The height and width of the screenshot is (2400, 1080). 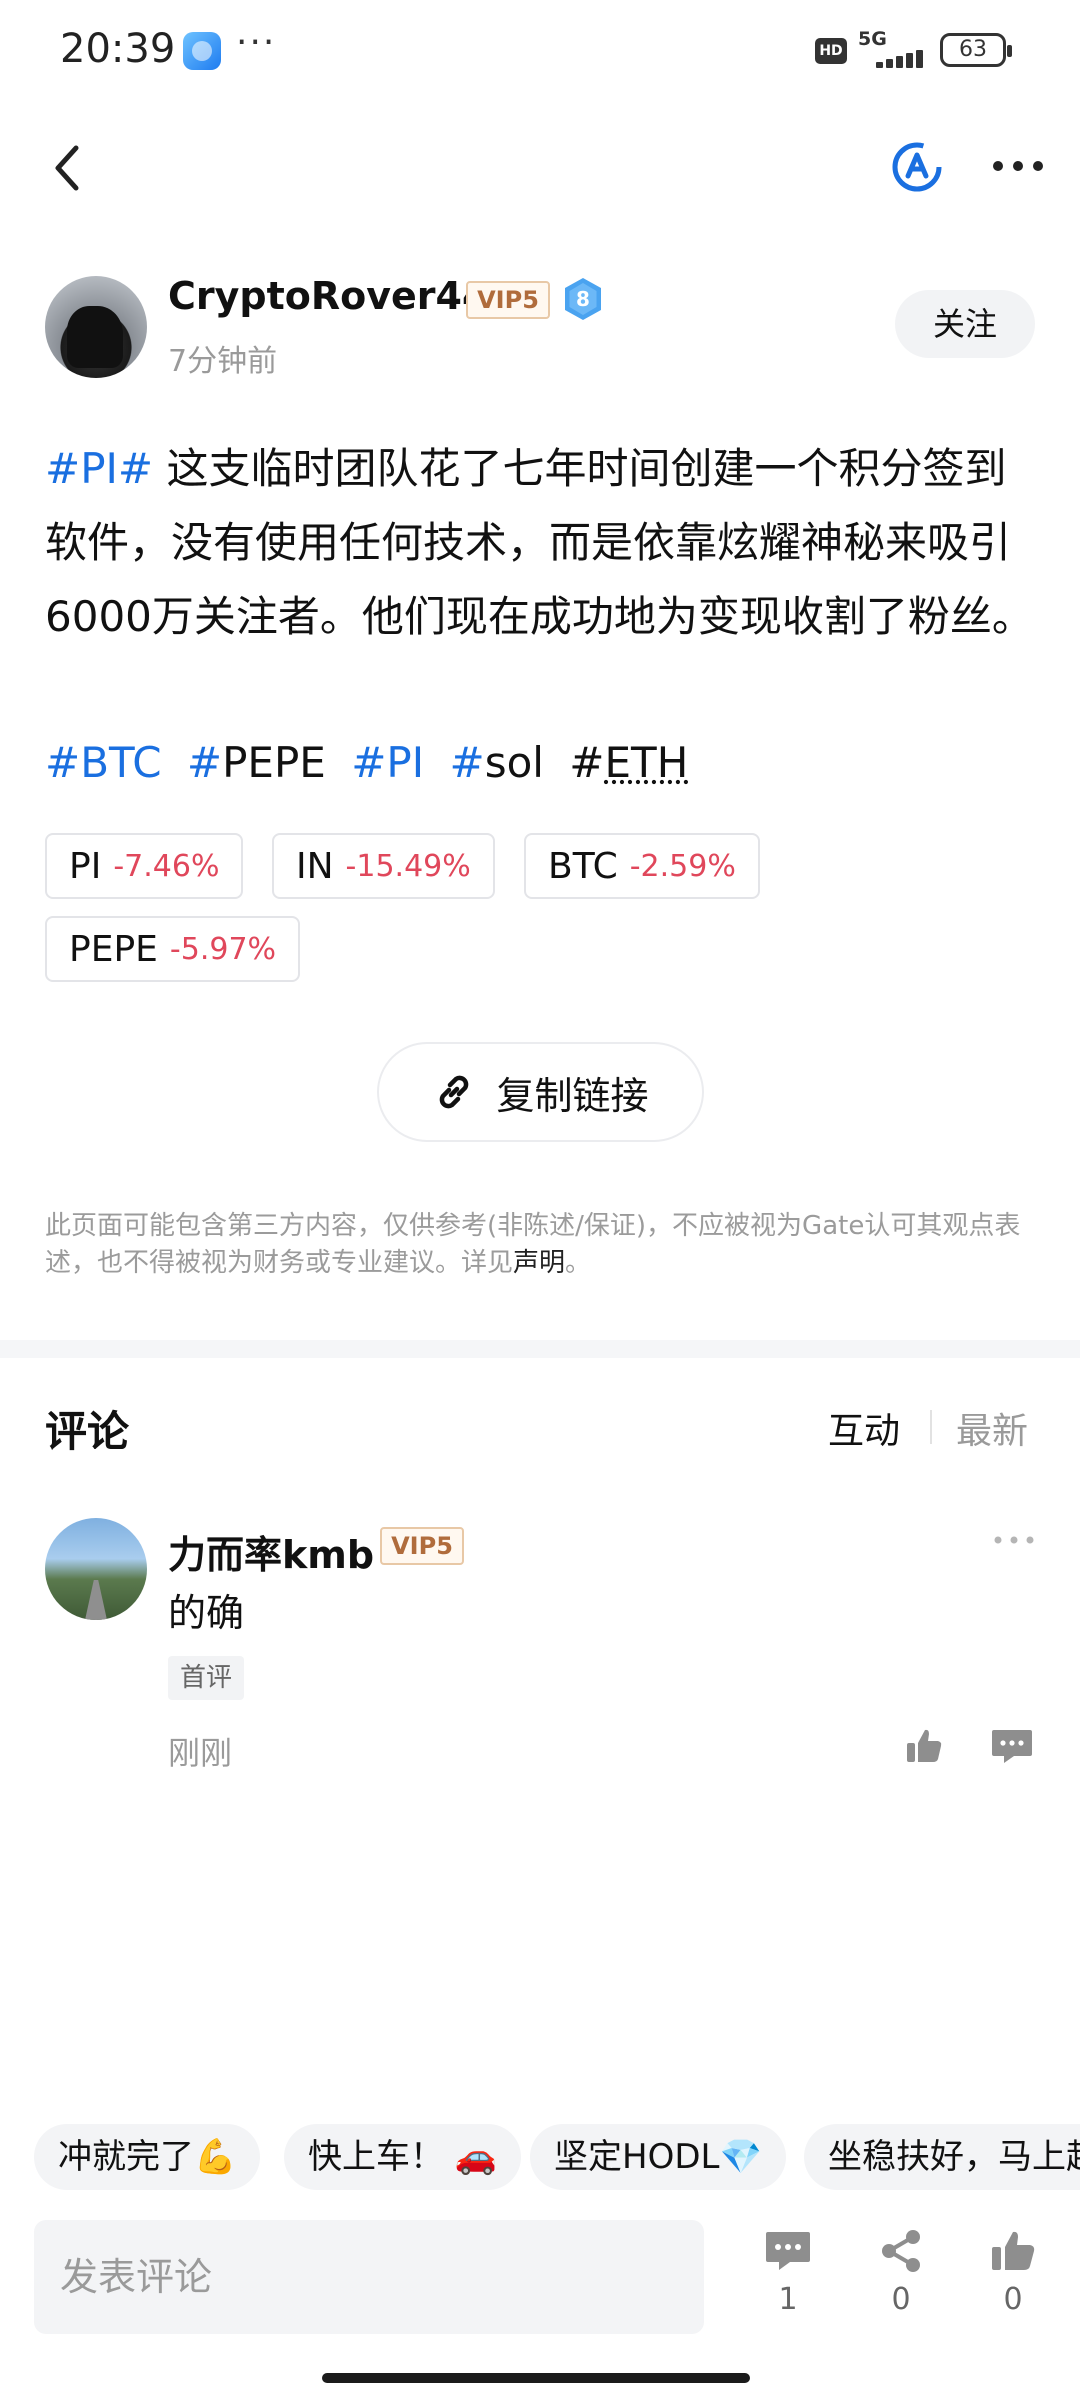 I want to click on comment-reply-button, so click(x=1012, y=1746).